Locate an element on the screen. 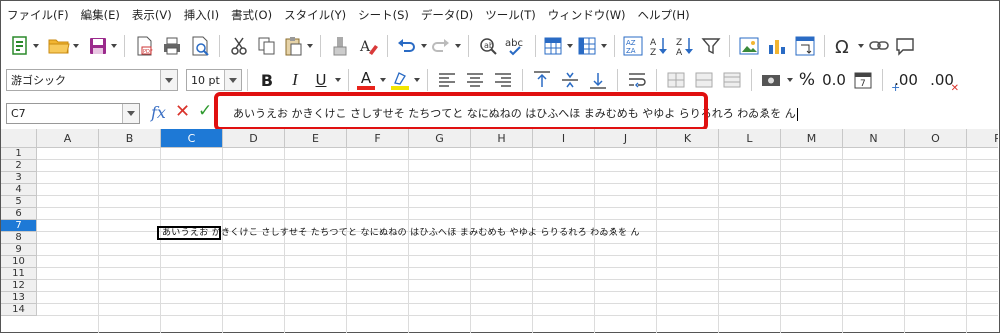  special-character-dropdown is located at coordinates (861, 46).